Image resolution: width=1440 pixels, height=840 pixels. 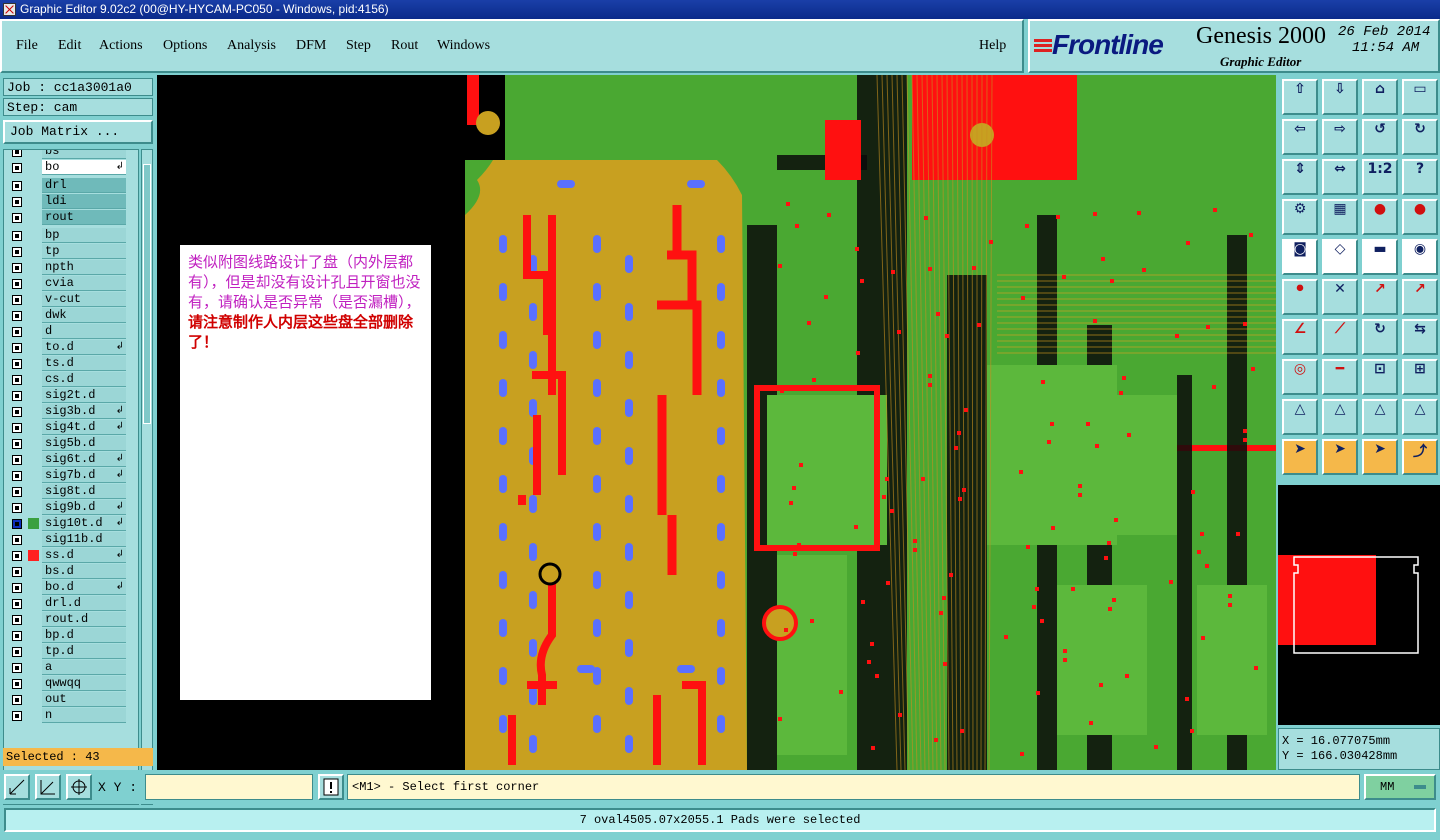 I want to click on layer-row-npth: npth, so click(x=71, y=268).